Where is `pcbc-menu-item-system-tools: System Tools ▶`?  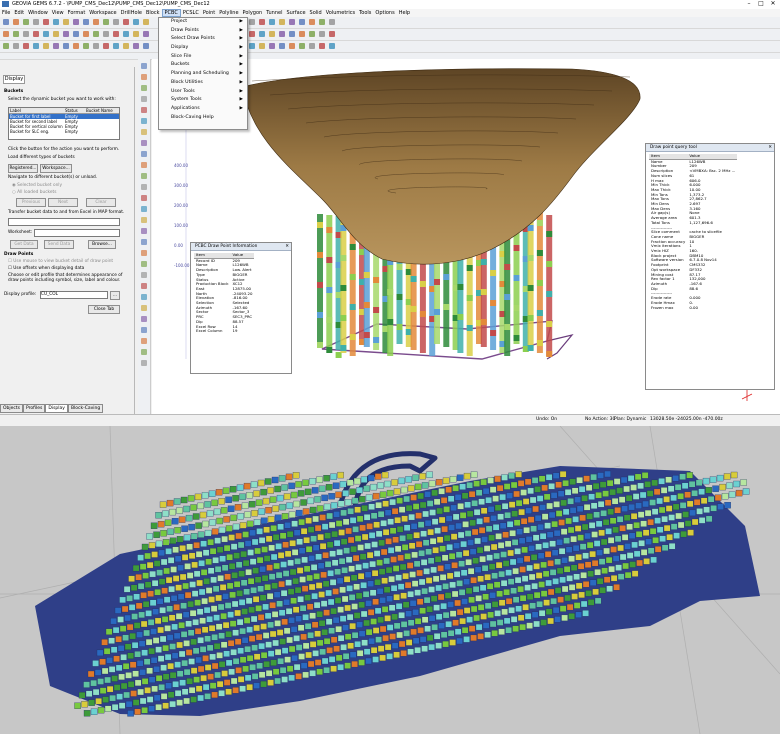
pcbc-menu-item-system-tools: System Tools ▶ is located at coordinates (203, 100).